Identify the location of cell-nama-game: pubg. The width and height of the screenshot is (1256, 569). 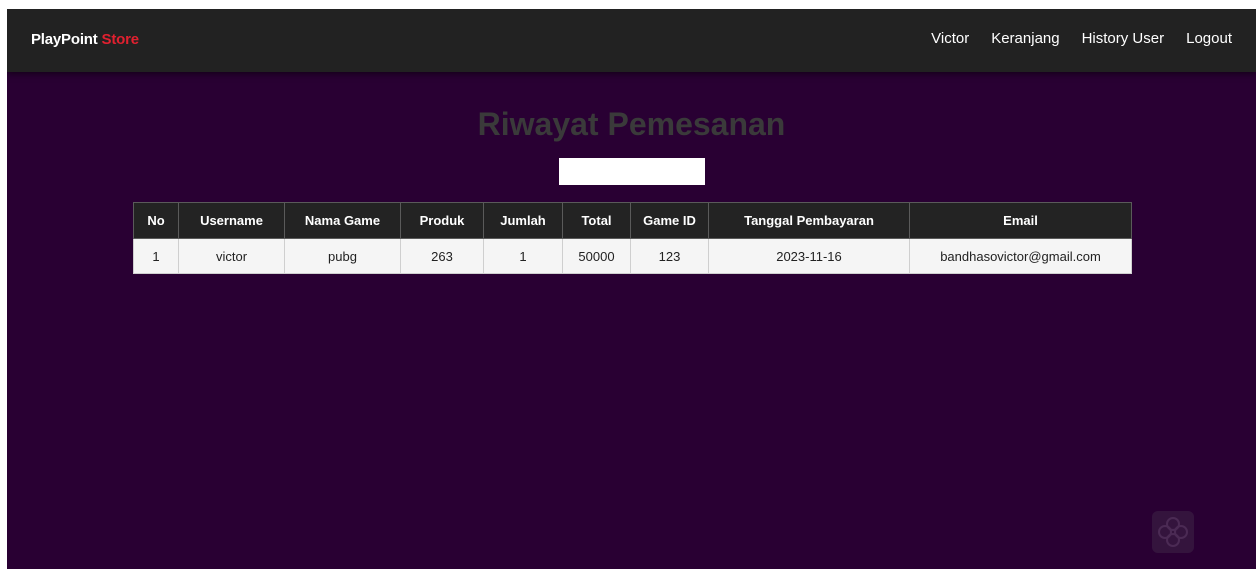
(342, 256).